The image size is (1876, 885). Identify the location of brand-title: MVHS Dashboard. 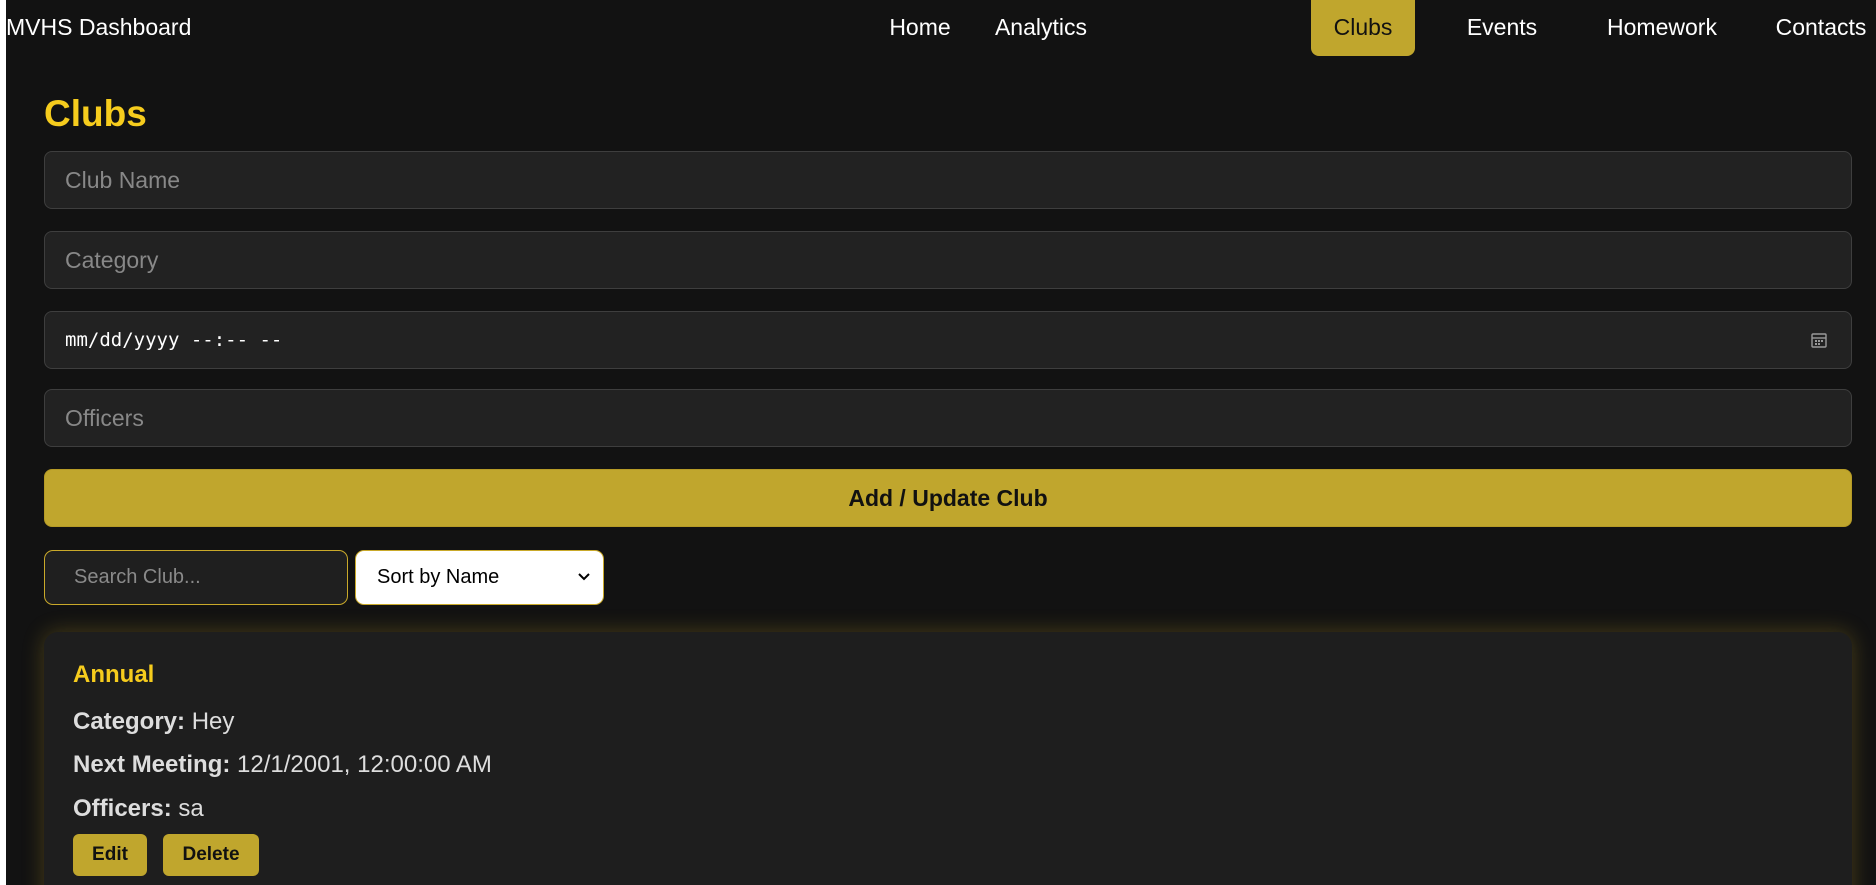
(99, 27).